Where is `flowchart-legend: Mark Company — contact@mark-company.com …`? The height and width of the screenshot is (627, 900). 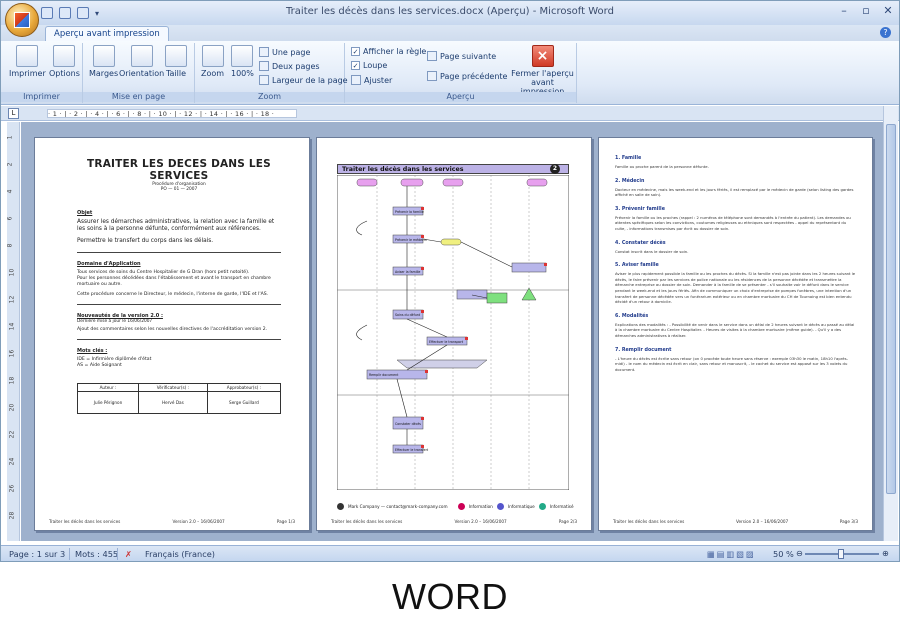 flowchart-legend: Mark Company — contact@mark-company.com … is located at coordinates (455, 506).